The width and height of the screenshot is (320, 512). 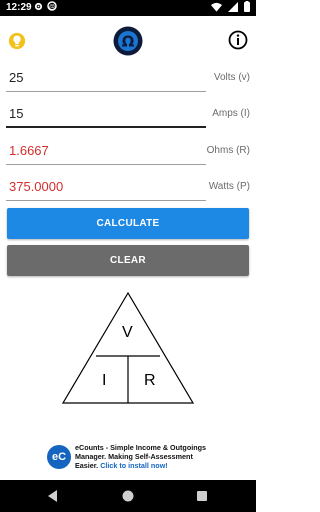 I want to click on ohms-unit-label: Ohms (R), so click(x=228, y=150).